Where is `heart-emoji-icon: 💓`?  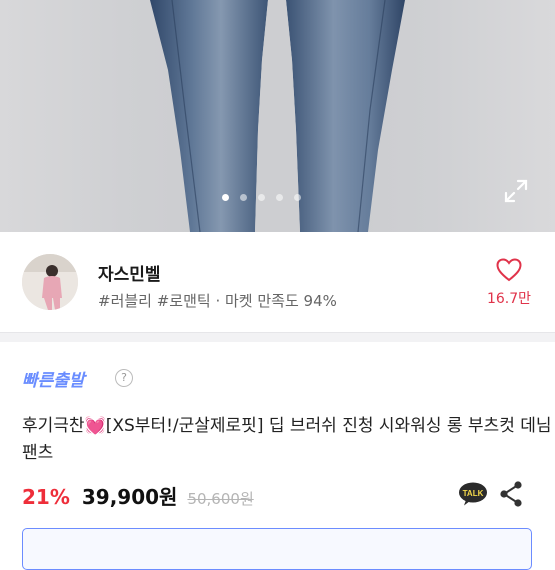 heart-emoji-icon: 💓 is located at coordinates (95, 426).